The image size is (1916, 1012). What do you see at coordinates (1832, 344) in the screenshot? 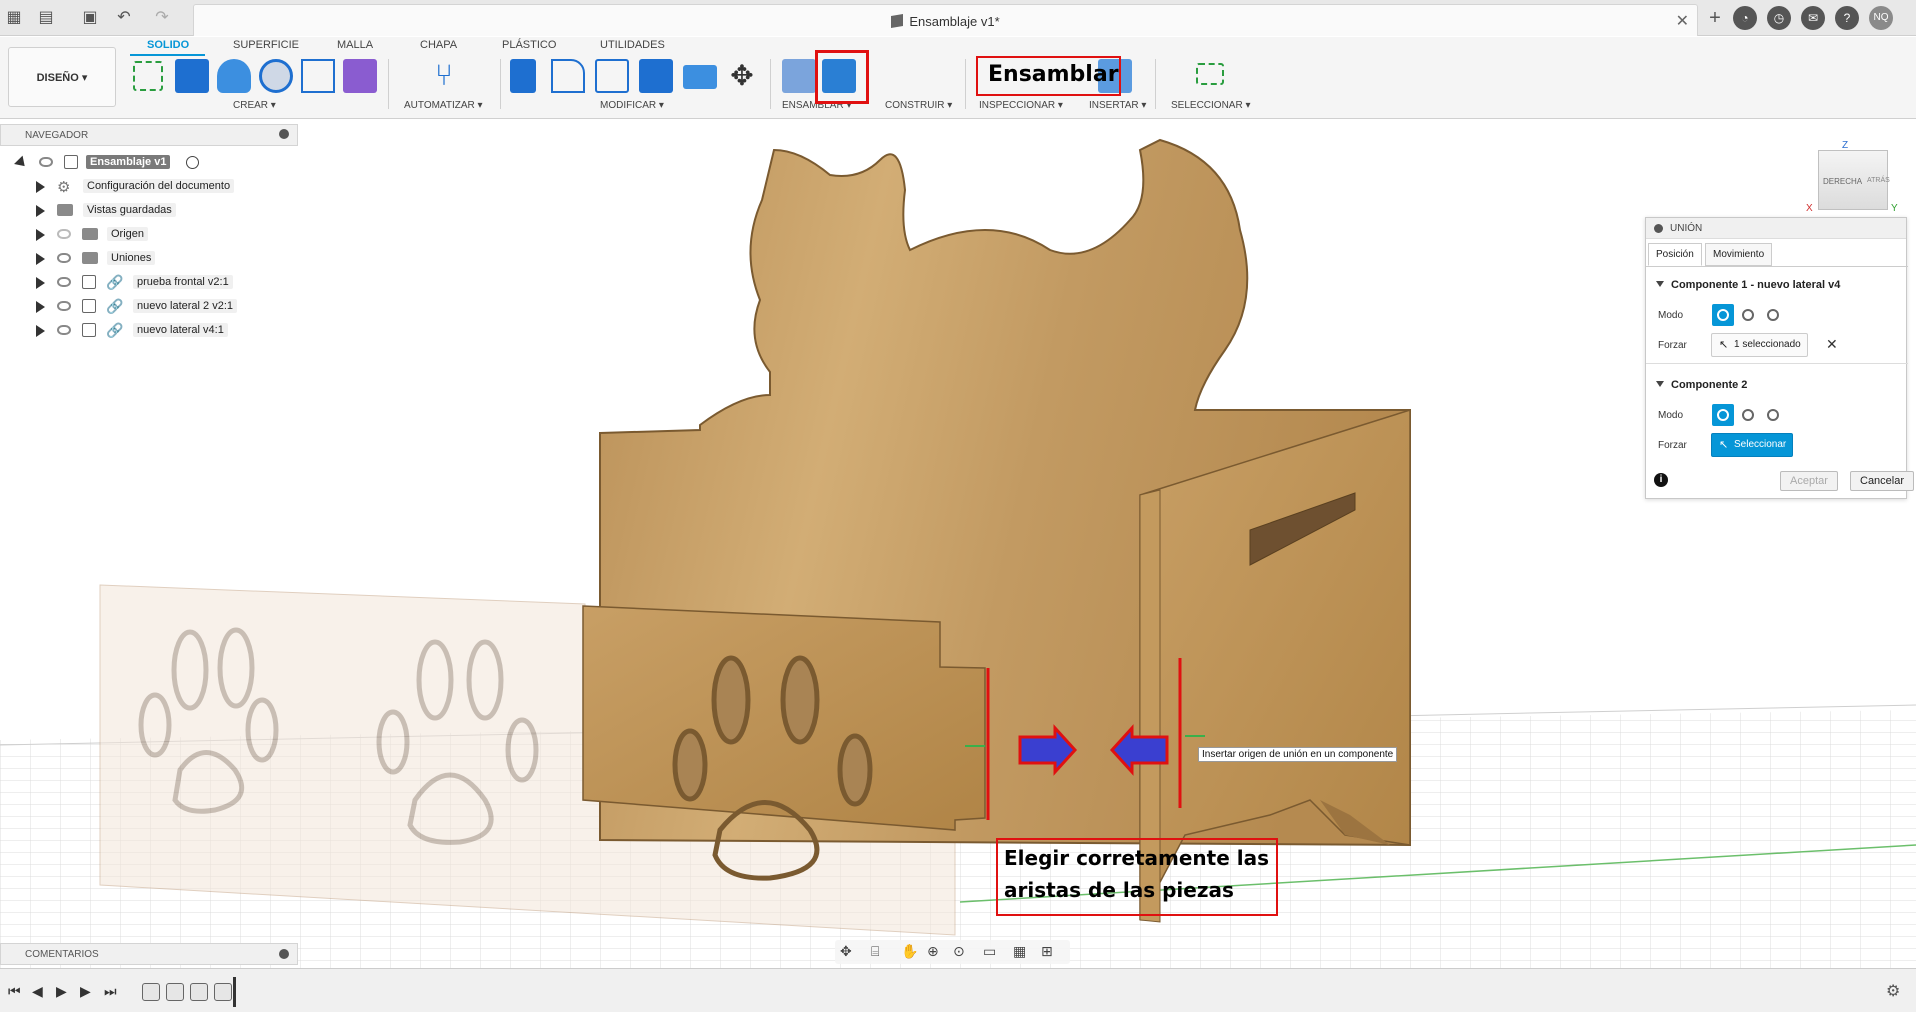
I see `clear-selection-icon: ✕` at bounding box center [1832, 344].